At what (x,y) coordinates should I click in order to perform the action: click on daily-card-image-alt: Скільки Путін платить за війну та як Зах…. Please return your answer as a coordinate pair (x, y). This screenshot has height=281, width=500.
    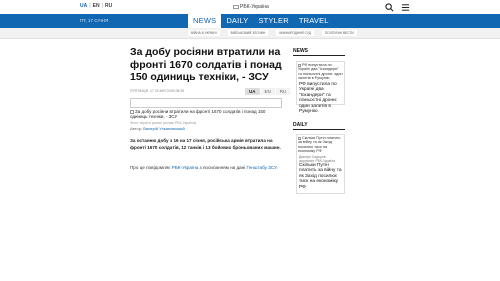
    Looking at the image, I should click on (319, 145).